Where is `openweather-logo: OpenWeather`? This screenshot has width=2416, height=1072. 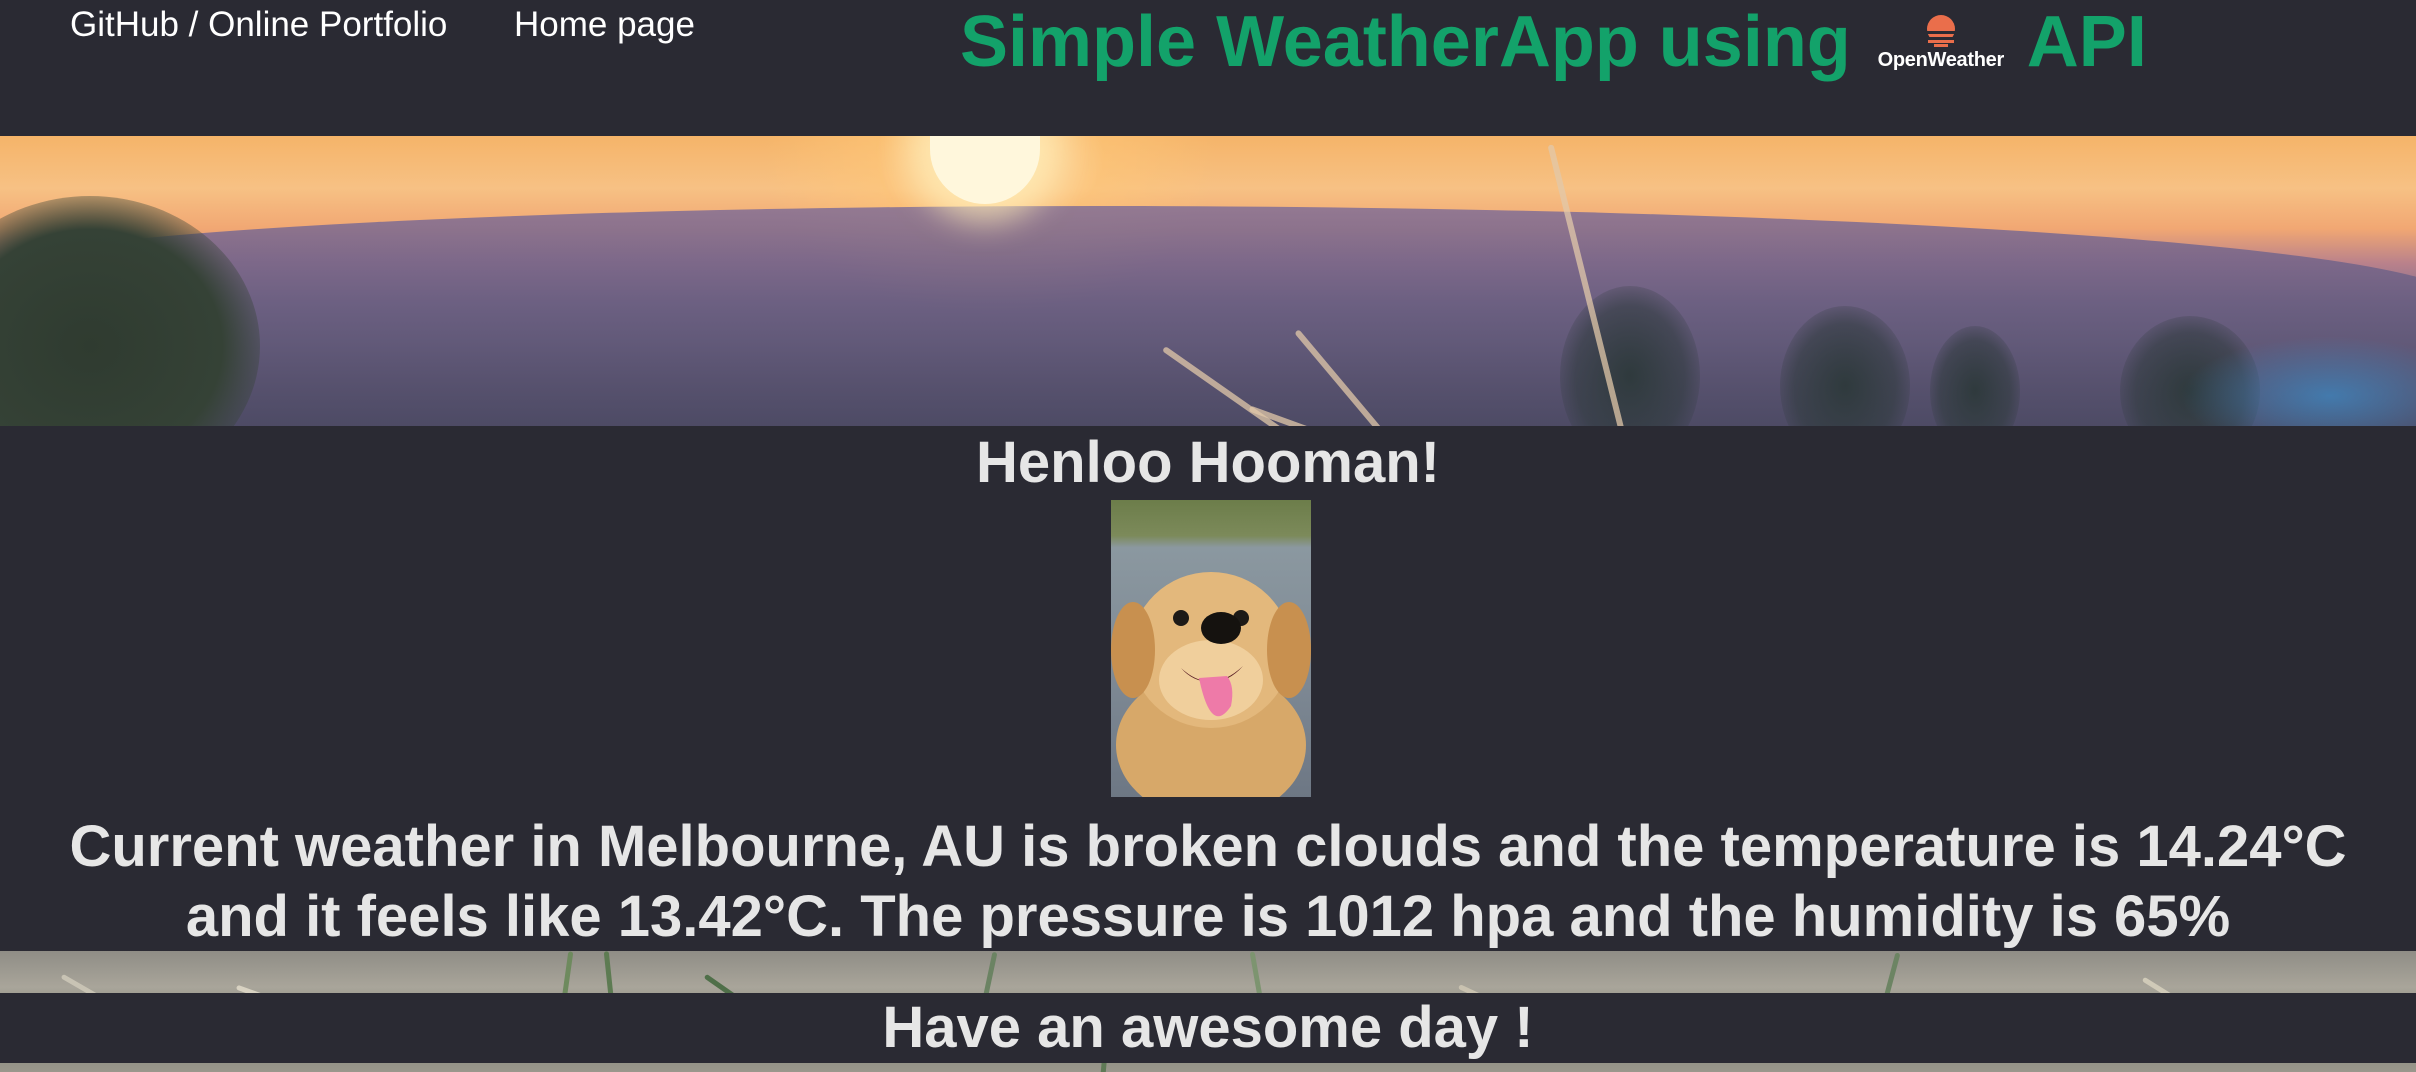 openweather-logo: OpenWeather is located at coordinates (1941, 42).